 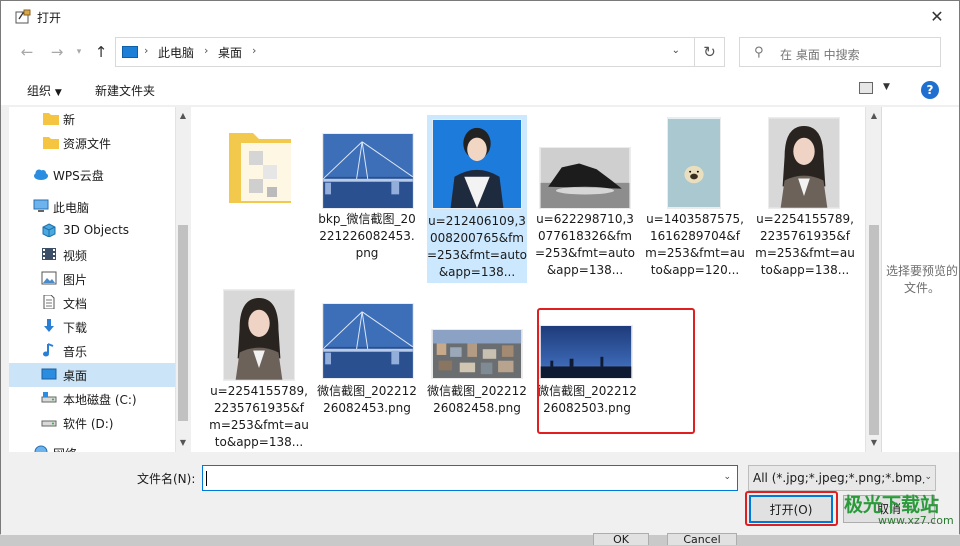 I want to click on cloud-icon, so click(x=41, y=174).